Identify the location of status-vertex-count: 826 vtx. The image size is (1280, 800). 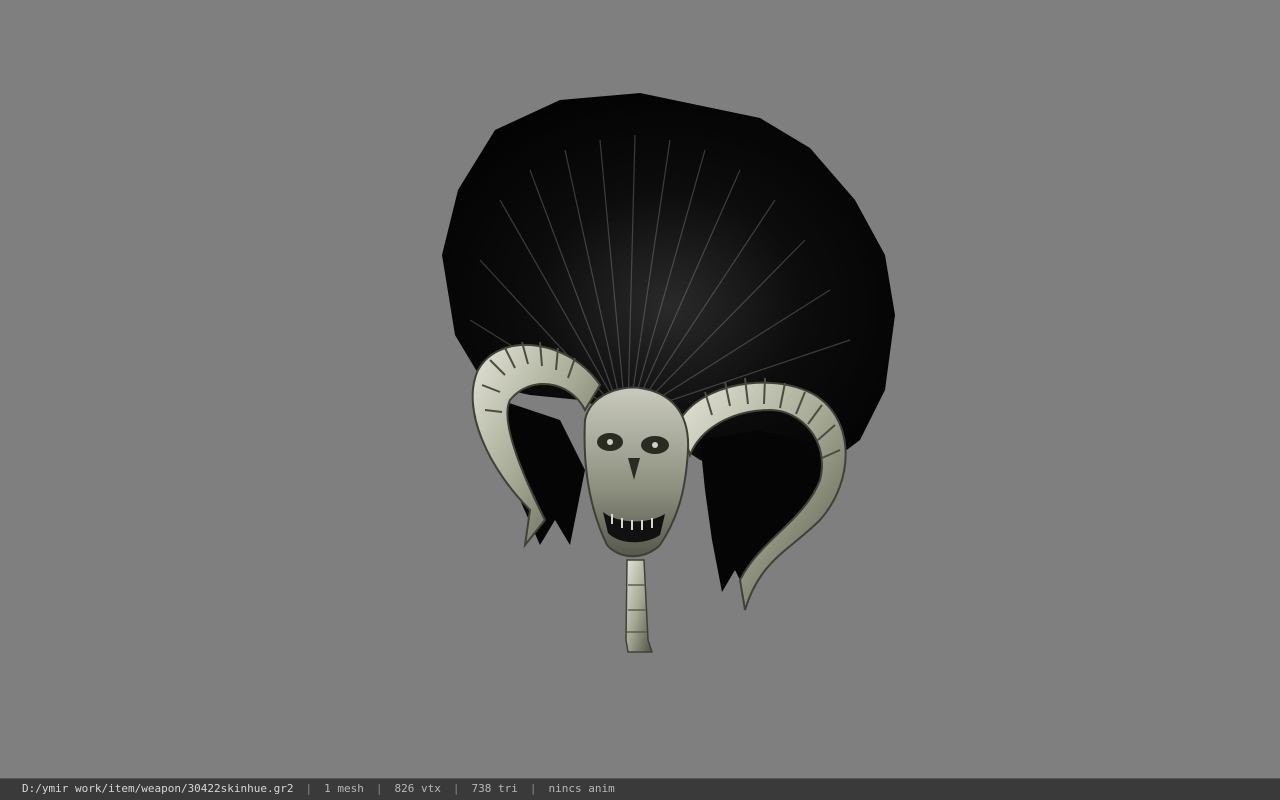
(417, 788).